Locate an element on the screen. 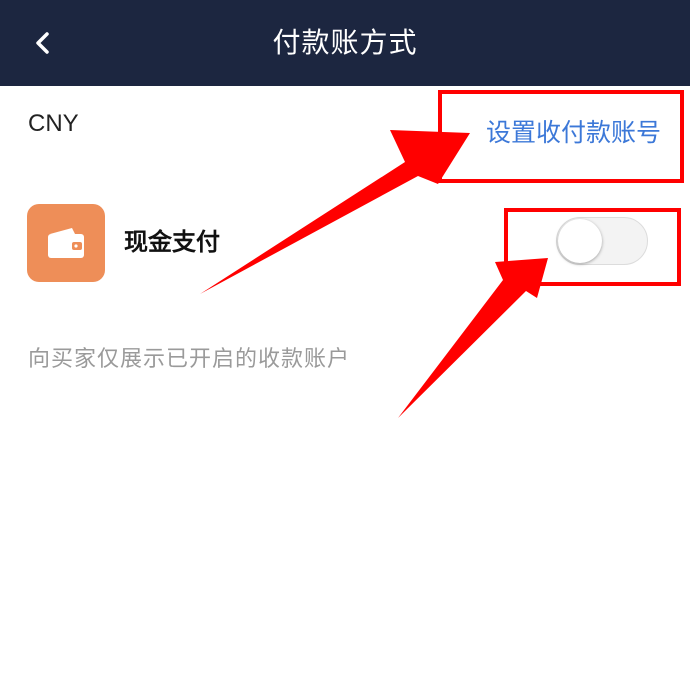  cash-payment-toggle is located at coordinates (602, 241).